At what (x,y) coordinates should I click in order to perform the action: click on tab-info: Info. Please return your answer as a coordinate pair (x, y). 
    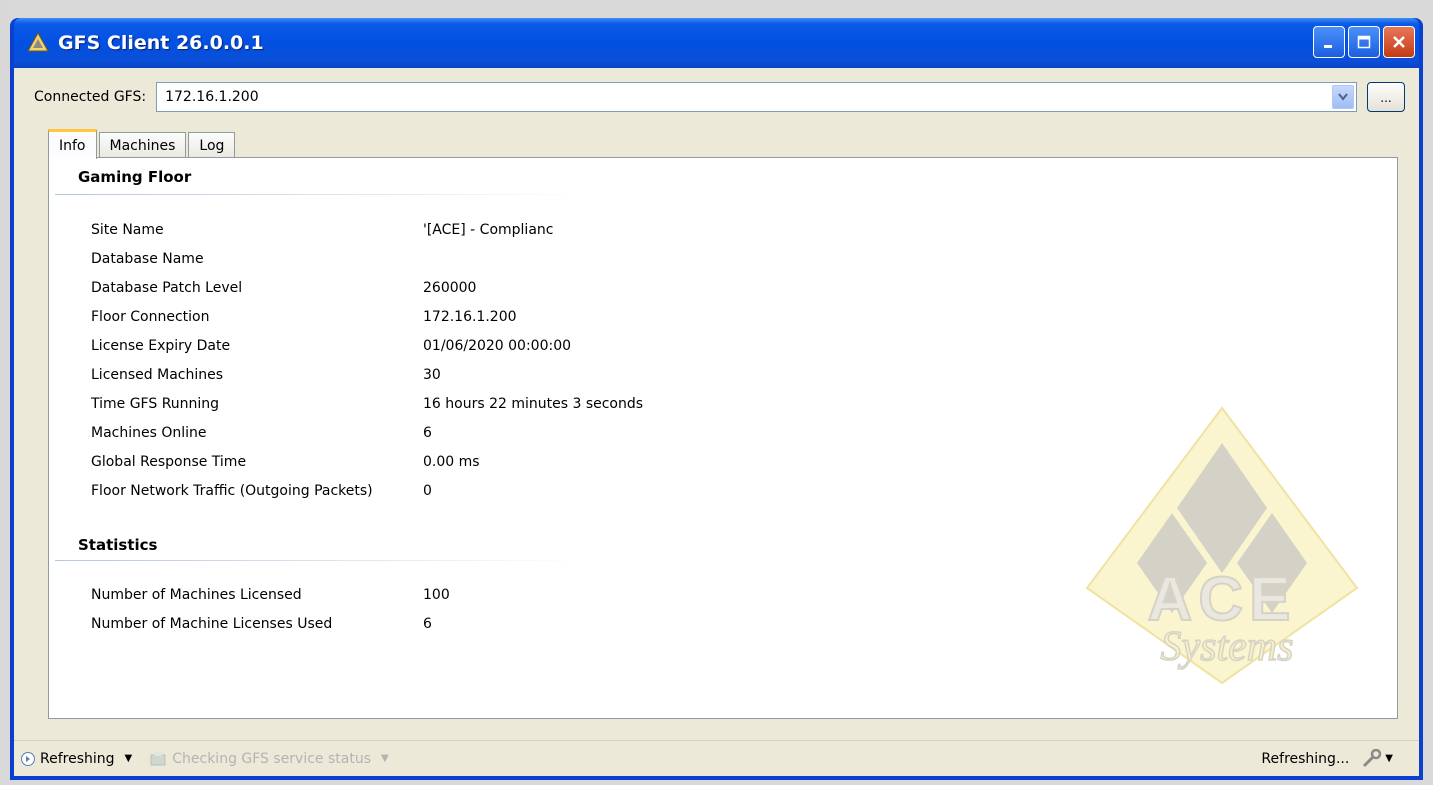
    Looking at the image, I should click on (72, 144).